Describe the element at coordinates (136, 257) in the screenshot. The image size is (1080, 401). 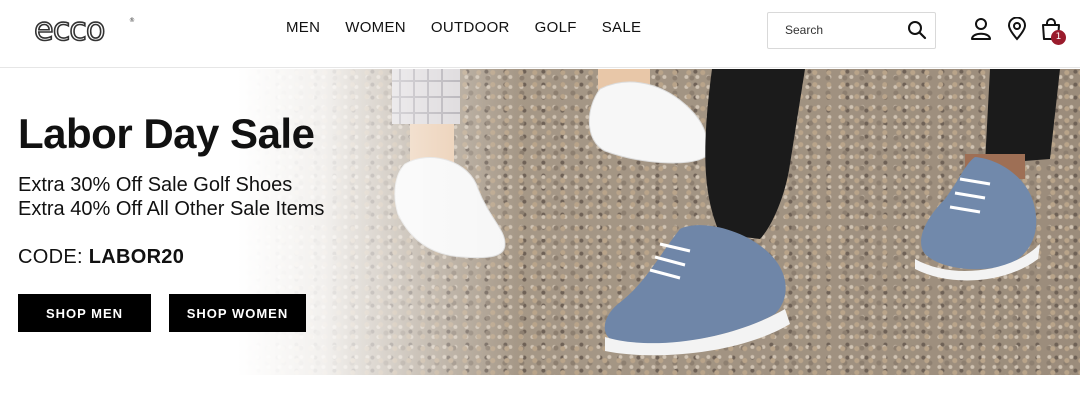
I see `promo-code-value: LABOR20` at that location.